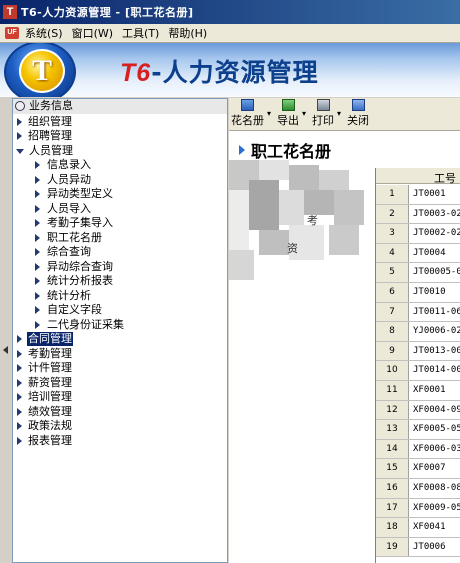  What do you see at coordinates (43, 397) in the screenshot?
I see `tree-item: 培训管理` at bounding box center [43, 397].